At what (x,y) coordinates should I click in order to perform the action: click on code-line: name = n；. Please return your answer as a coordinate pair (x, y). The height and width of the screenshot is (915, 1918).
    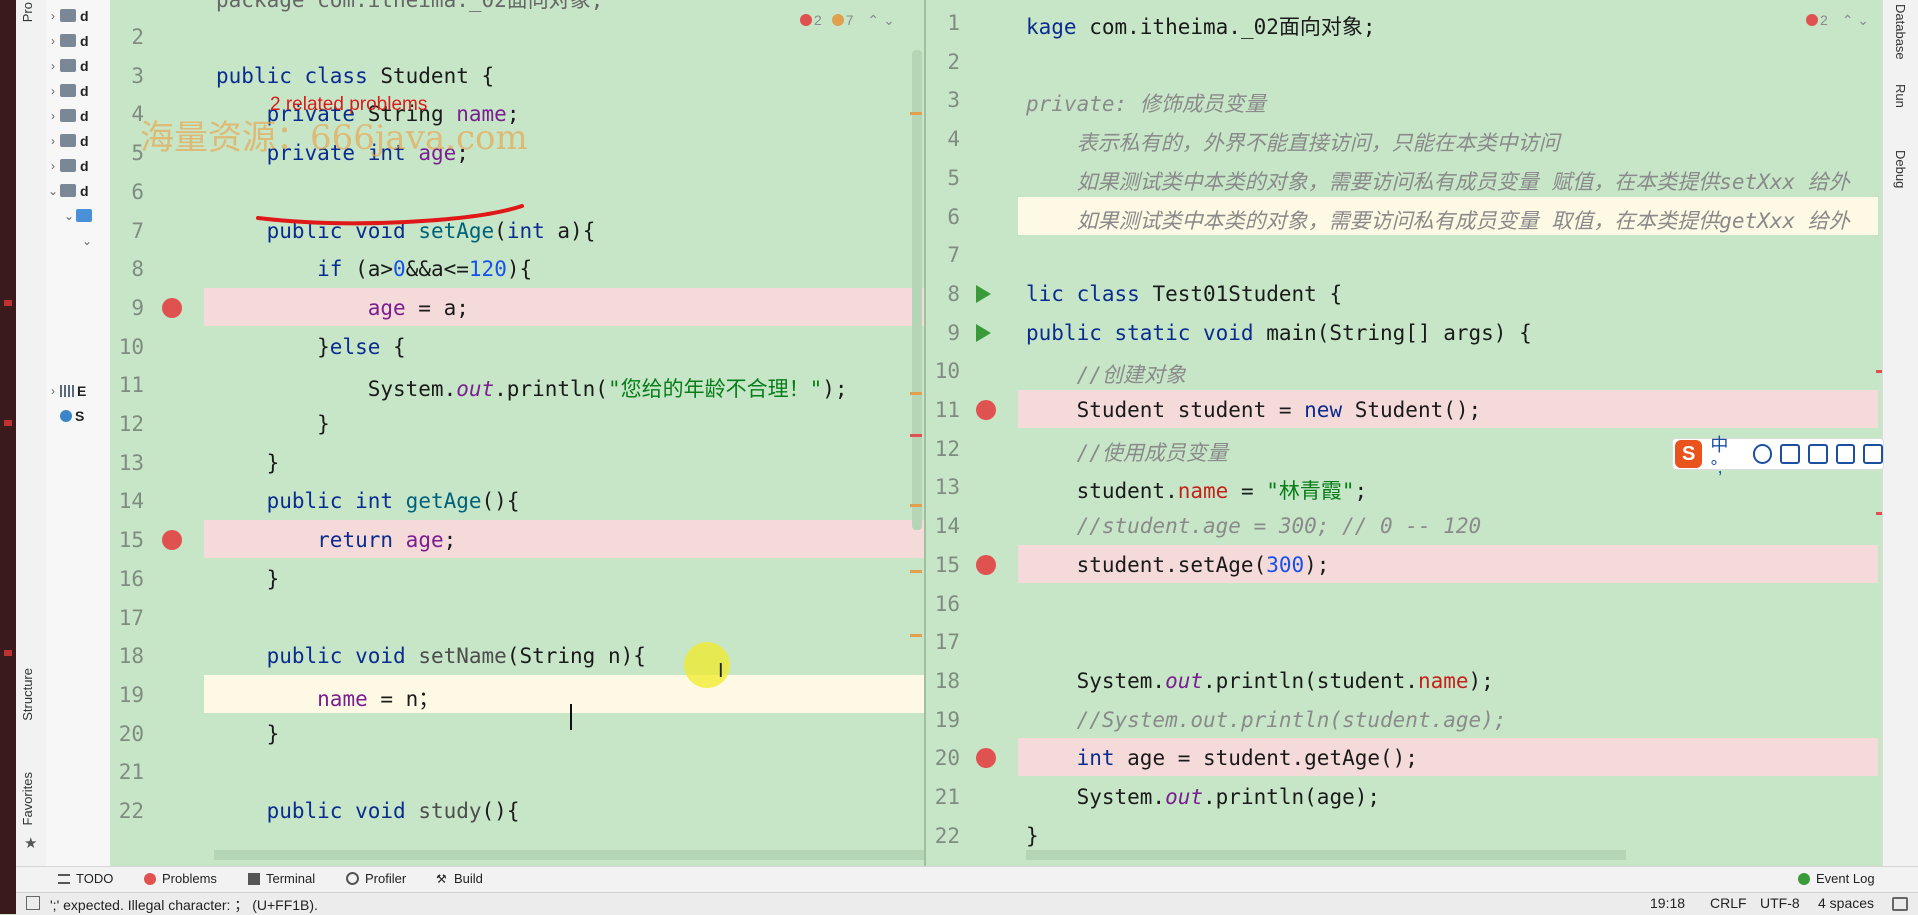
    Looking at the image, I should click on (327, 698).